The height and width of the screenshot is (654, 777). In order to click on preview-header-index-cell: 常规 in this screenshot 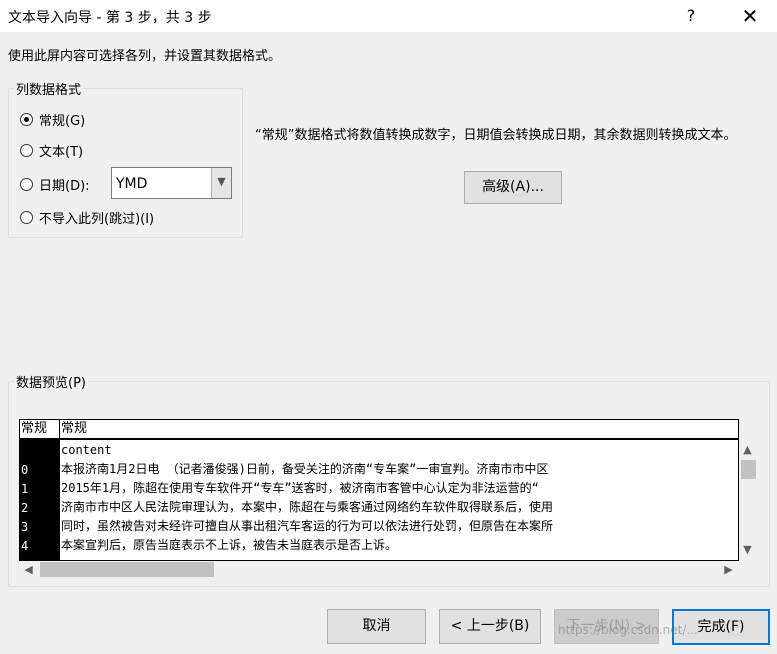, I will do `click(40, 429)`.